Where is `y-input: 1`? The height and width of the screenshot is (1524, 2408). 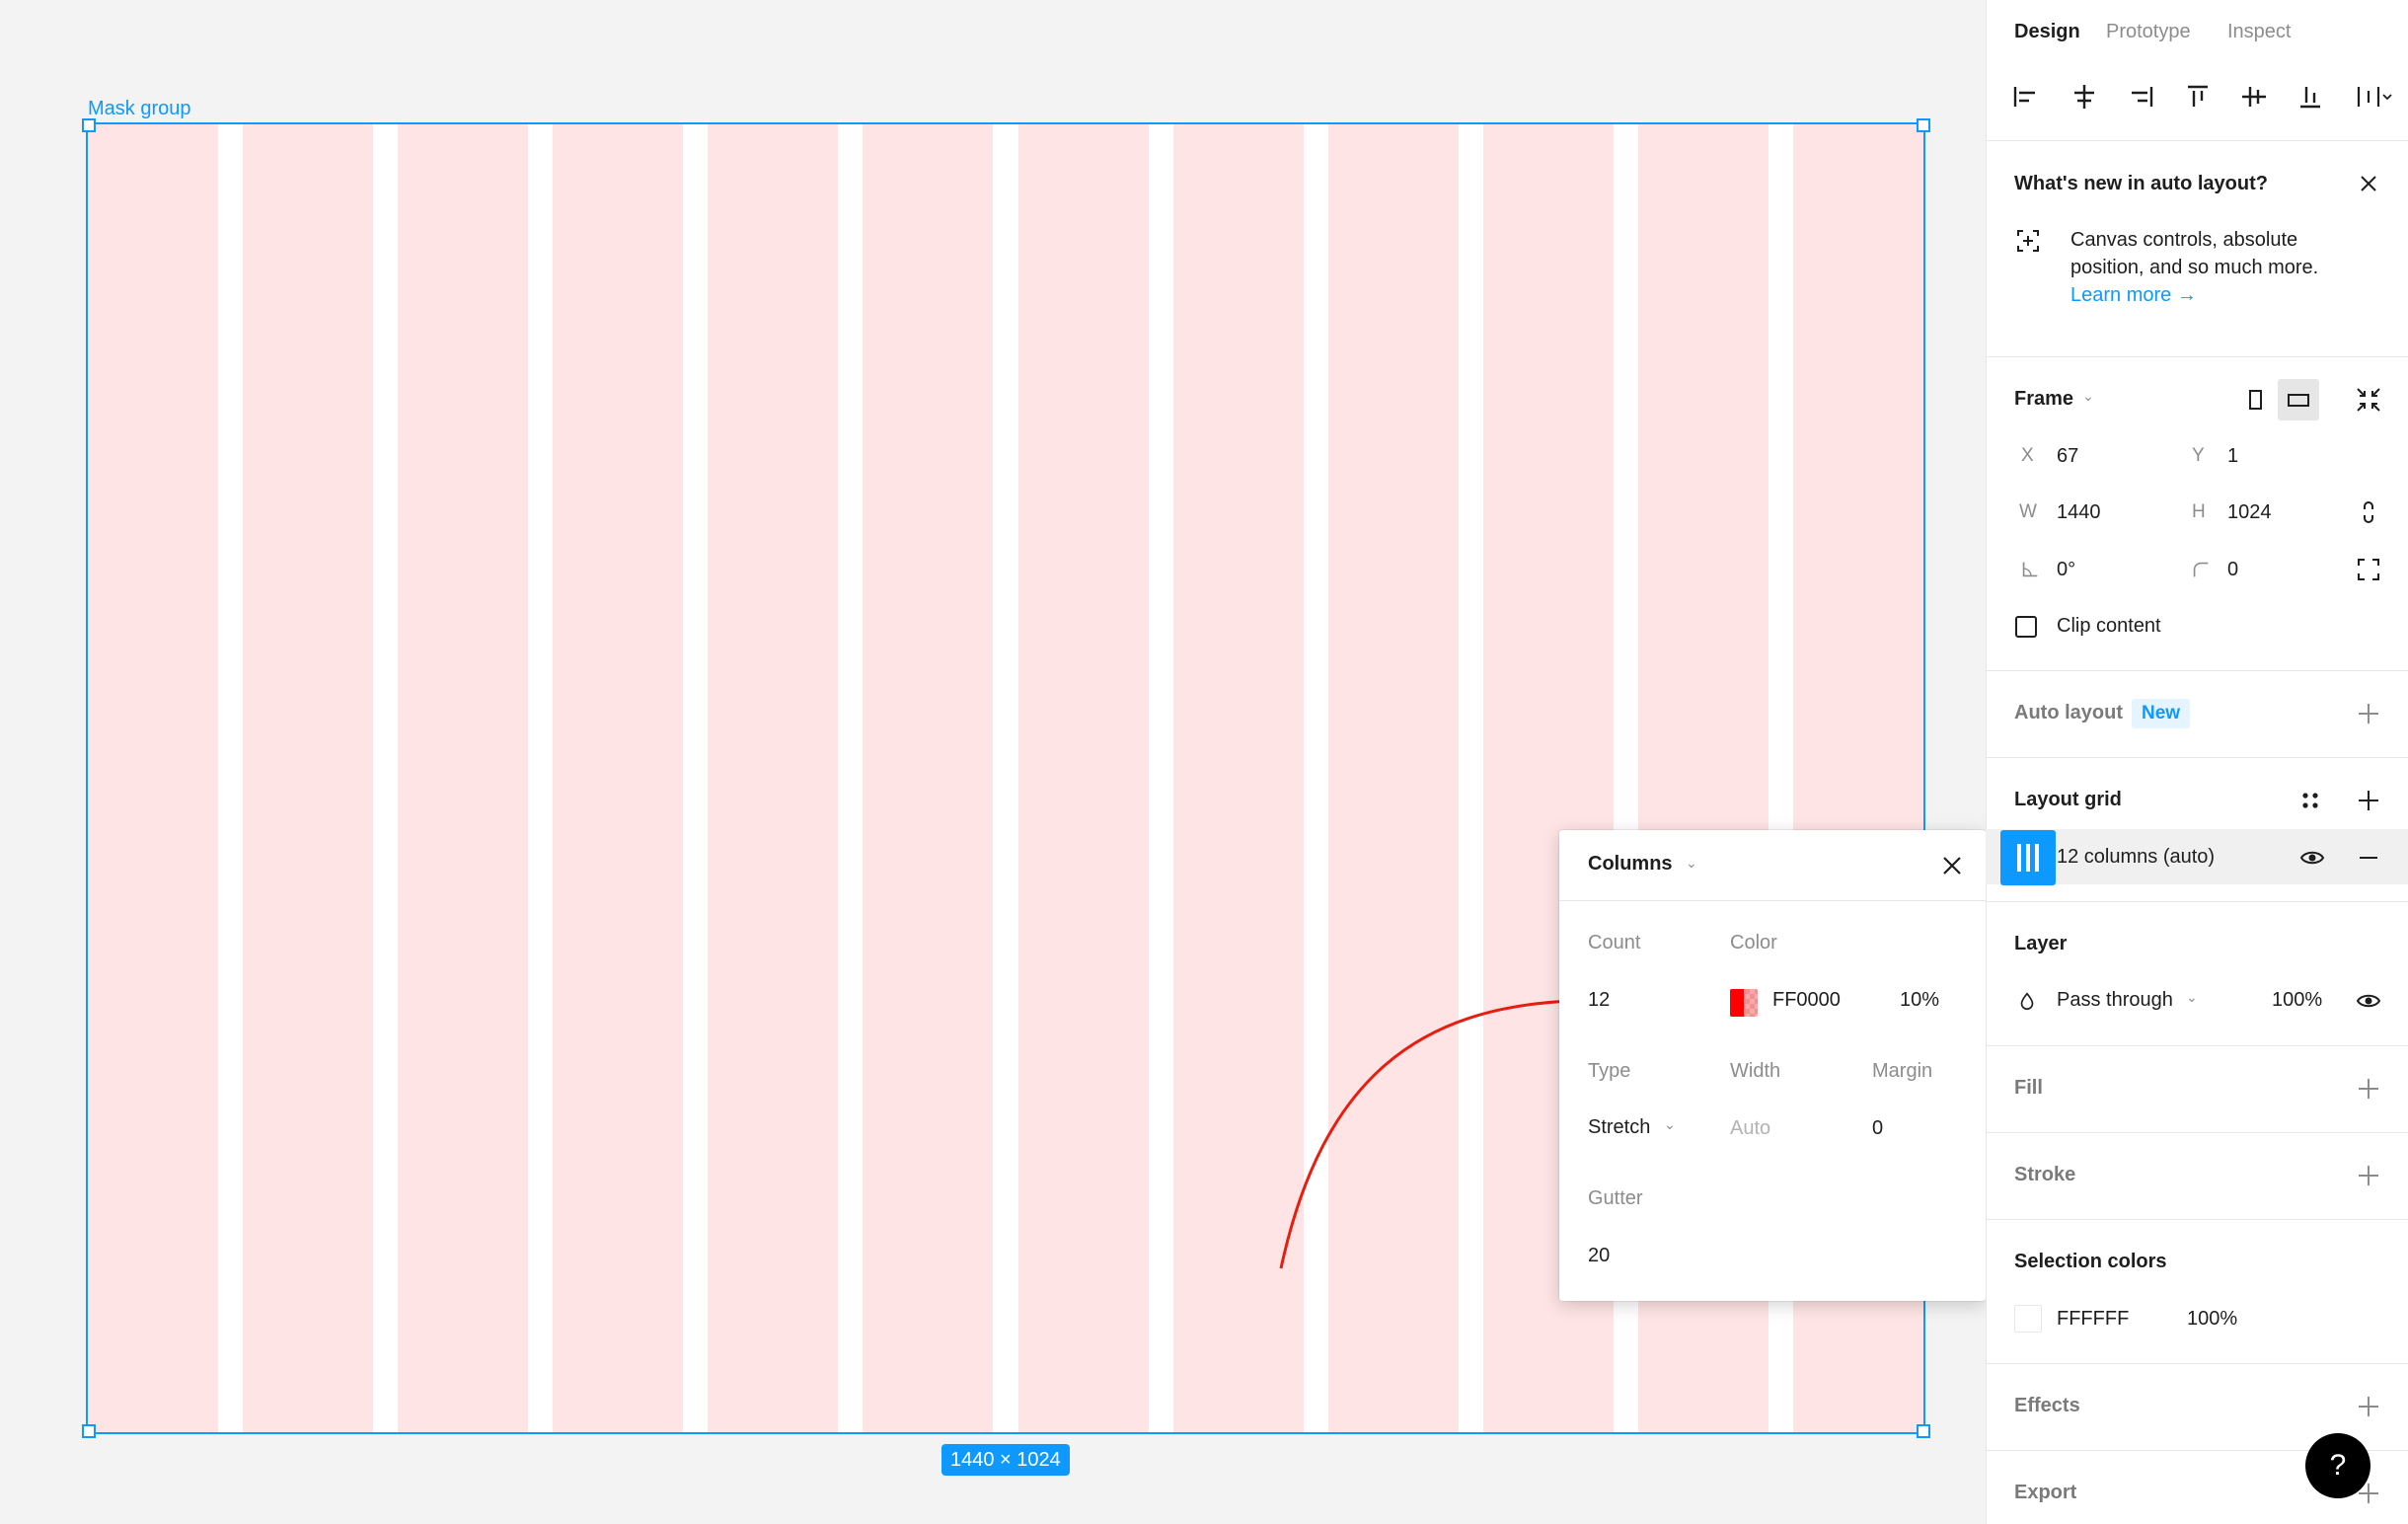
y-input: 1 is located at coordinates (2232, 456).